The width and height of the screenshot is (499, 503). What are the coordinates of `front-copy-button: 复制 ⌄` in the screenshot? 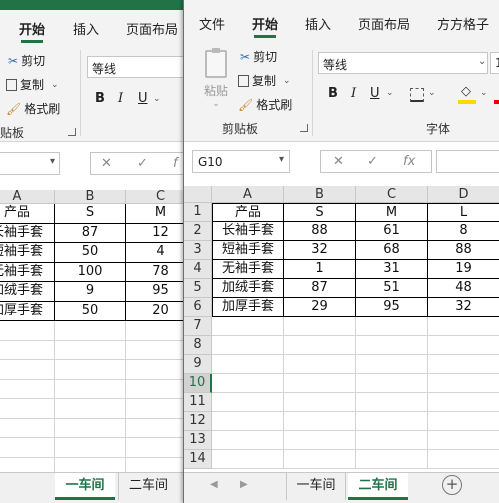 It's located at (264, 80).